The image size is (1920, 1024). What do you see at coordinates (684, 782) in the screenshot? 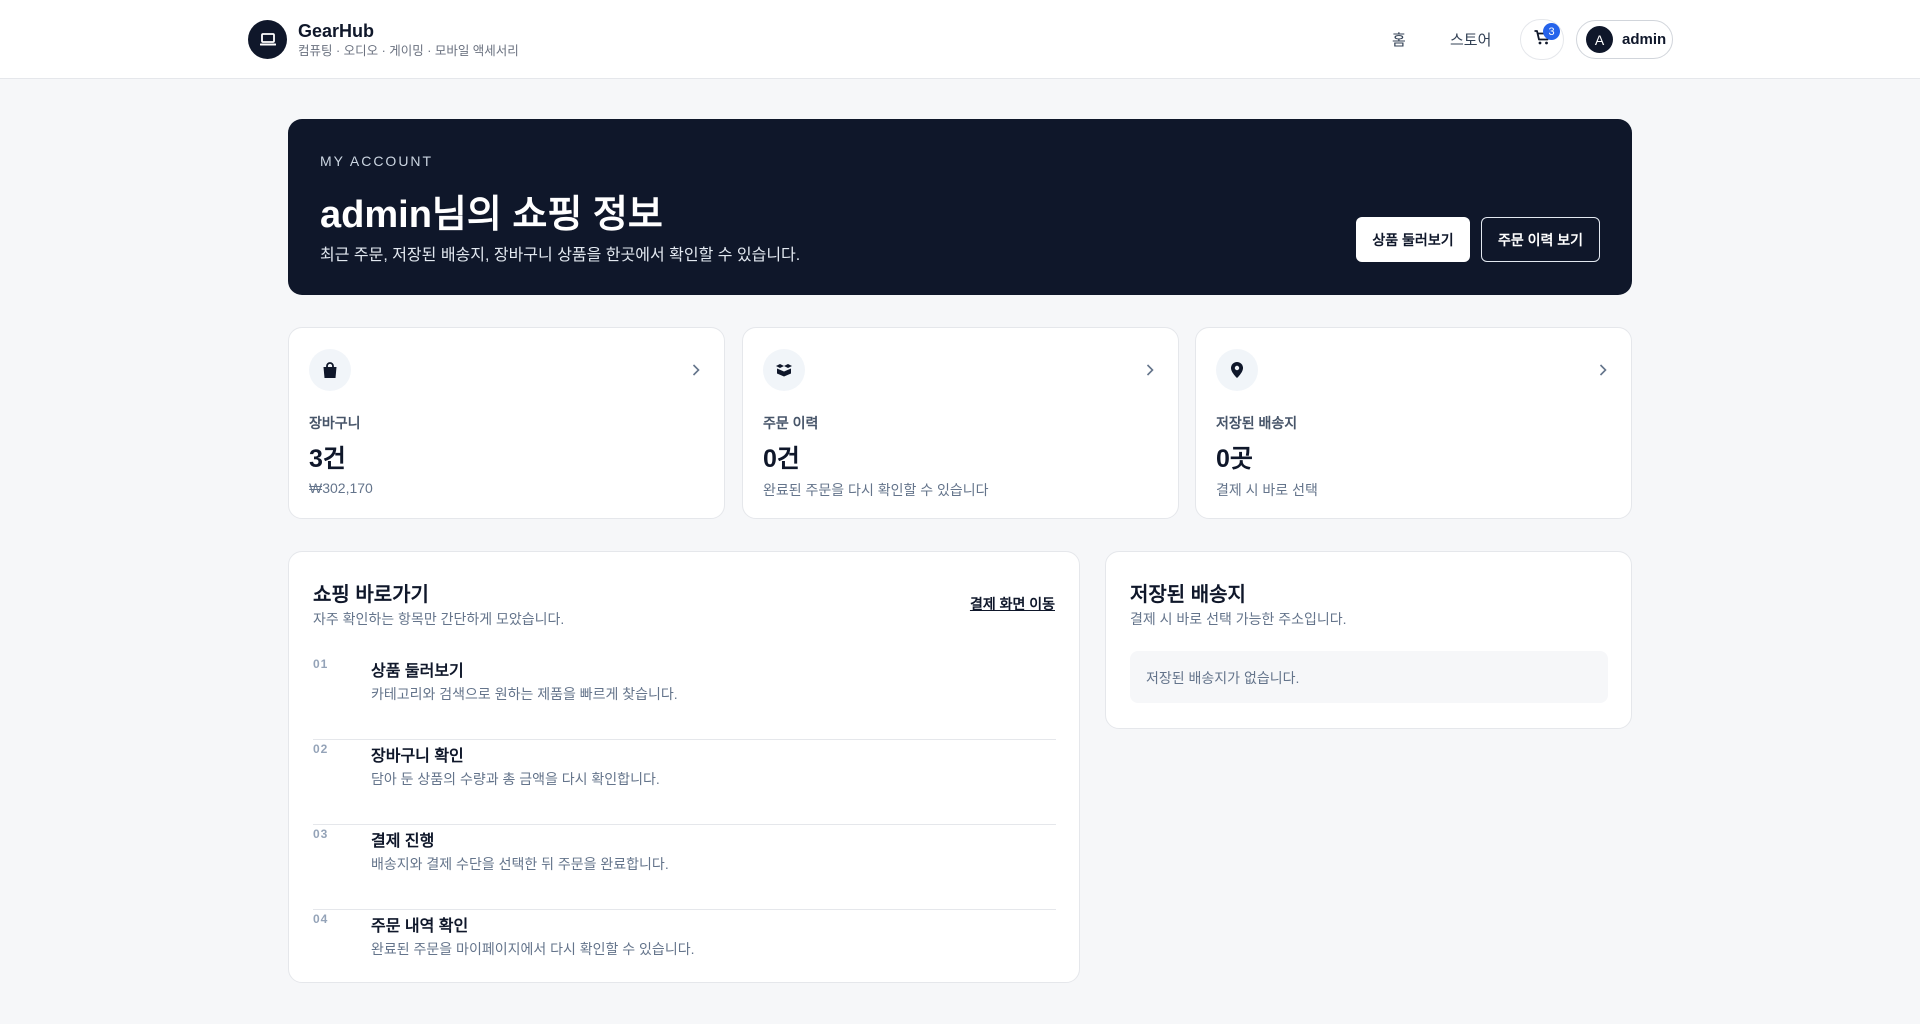
I see `shortcut-step: 02 장바구니 확인 담아 둔 상품의 수량과 총 금액을 다시 확인합니다.` at bounding box center [684, 782].